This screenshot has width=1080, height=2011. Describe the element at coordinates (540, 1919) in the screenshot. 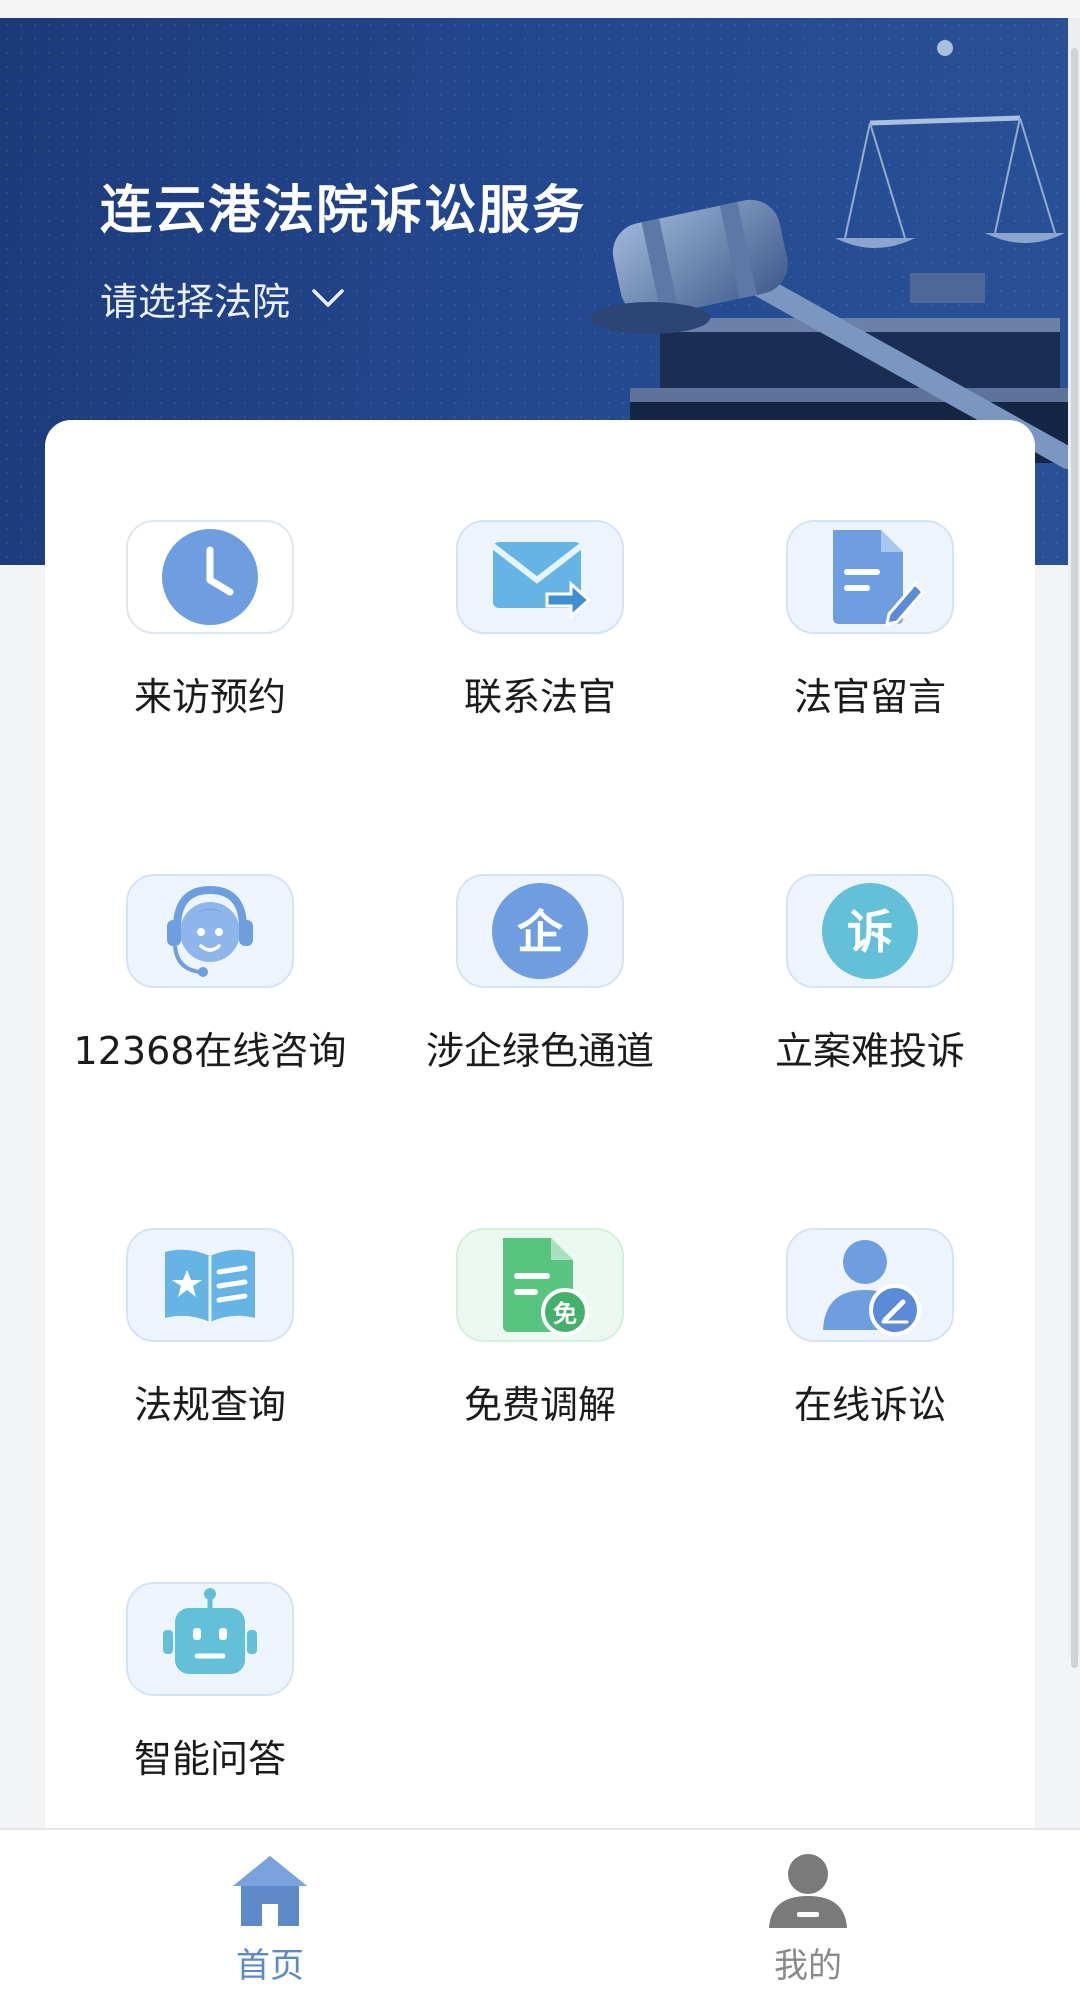

I see `bottom-nav: 首页 我的` at that location.